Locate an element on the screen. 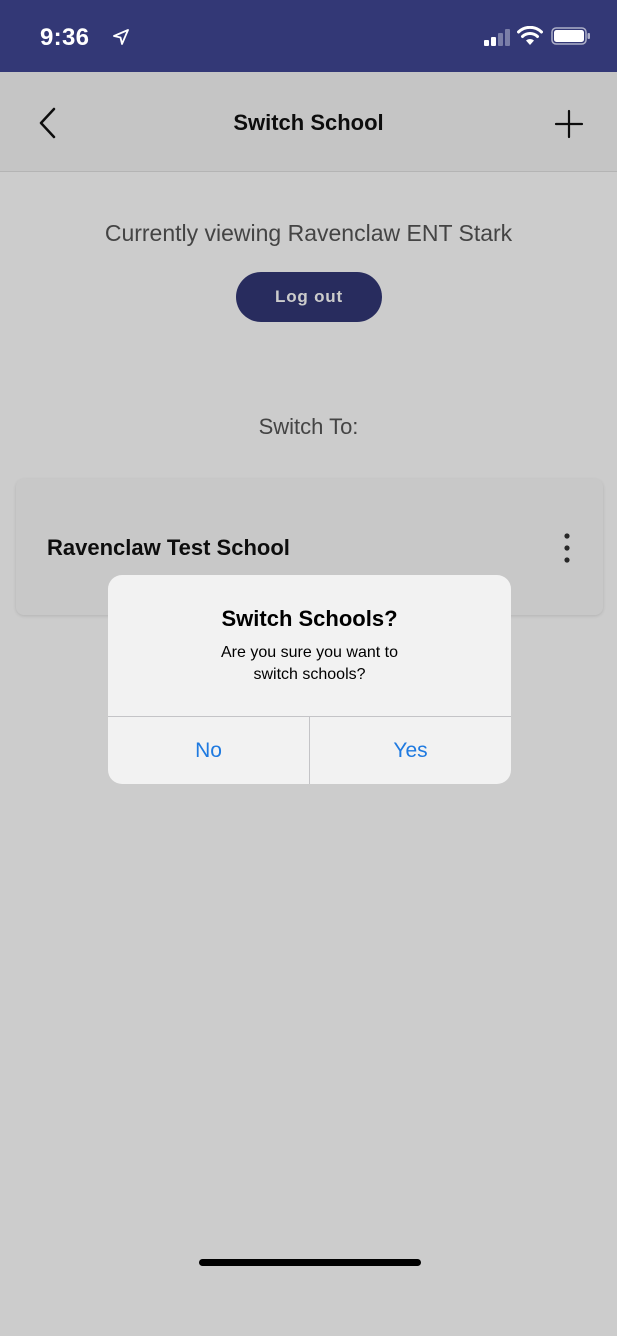 The height and width of the screenshot is (1336, 617). alert-message-line-2: switch schools? is located at coordinates (309, 674).